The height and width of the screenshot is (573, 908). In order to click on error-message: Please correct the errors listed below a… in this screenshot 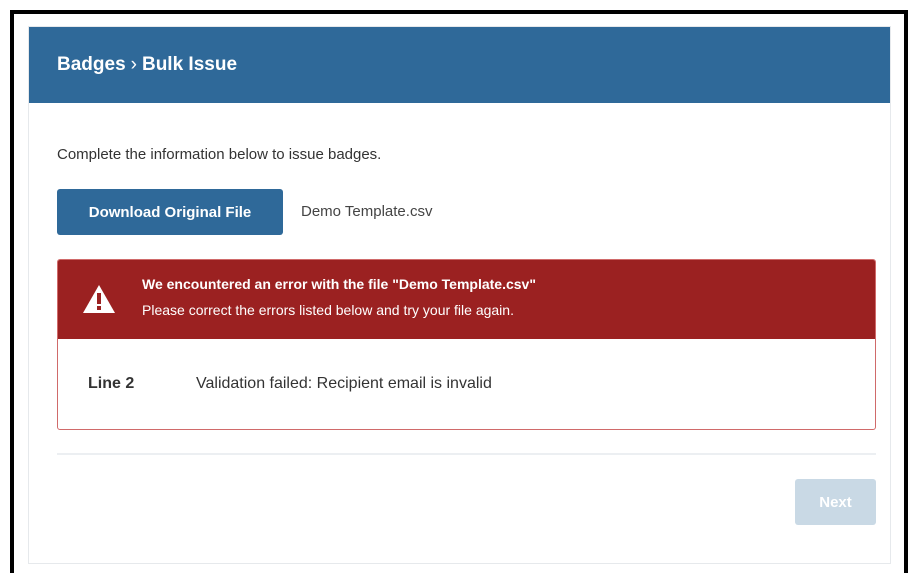, I will do `click(328, 310)`.